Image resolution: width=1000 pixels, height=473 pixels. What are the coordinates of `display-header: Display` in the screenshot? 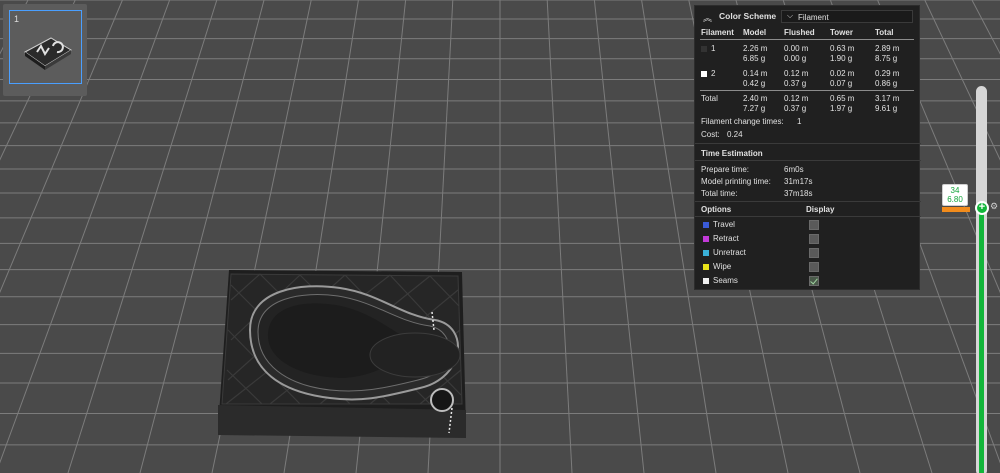 It's located at (820, 209).